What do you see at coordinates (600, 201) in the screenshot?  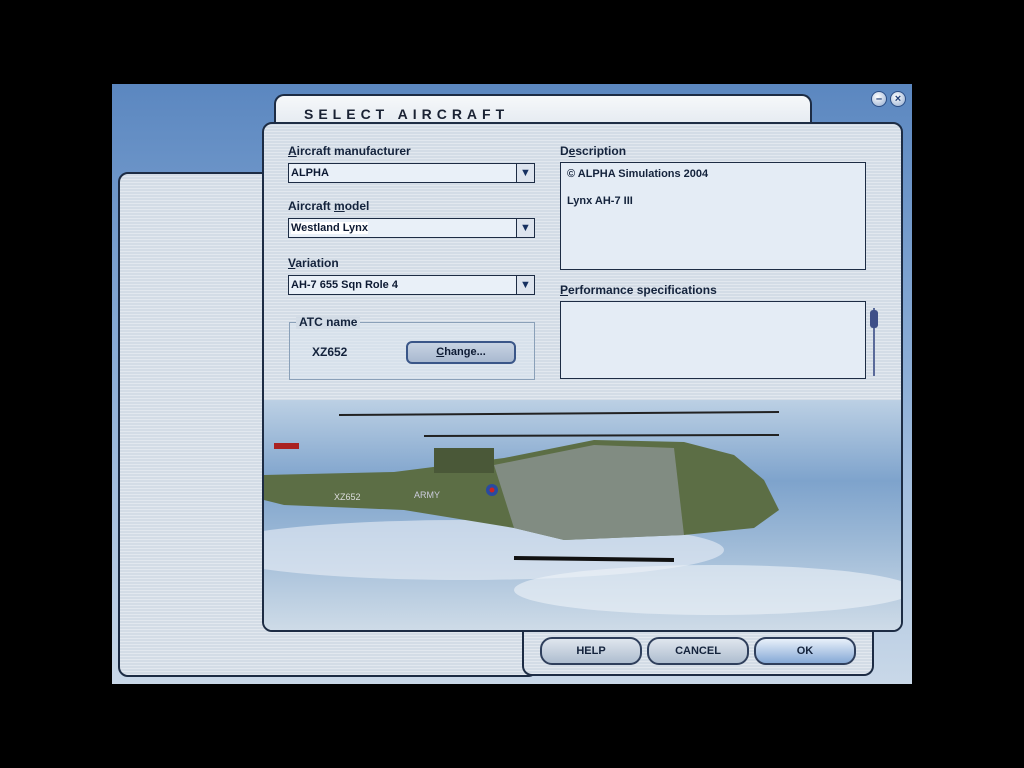 I see `description-line: Lynx AH-7 III` at bounding box center [600, 201].